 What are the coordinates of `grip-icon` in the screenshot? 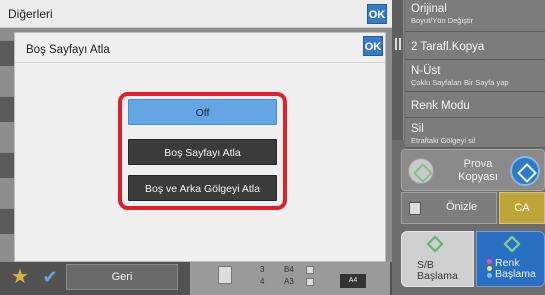 It's located at (398, 44).